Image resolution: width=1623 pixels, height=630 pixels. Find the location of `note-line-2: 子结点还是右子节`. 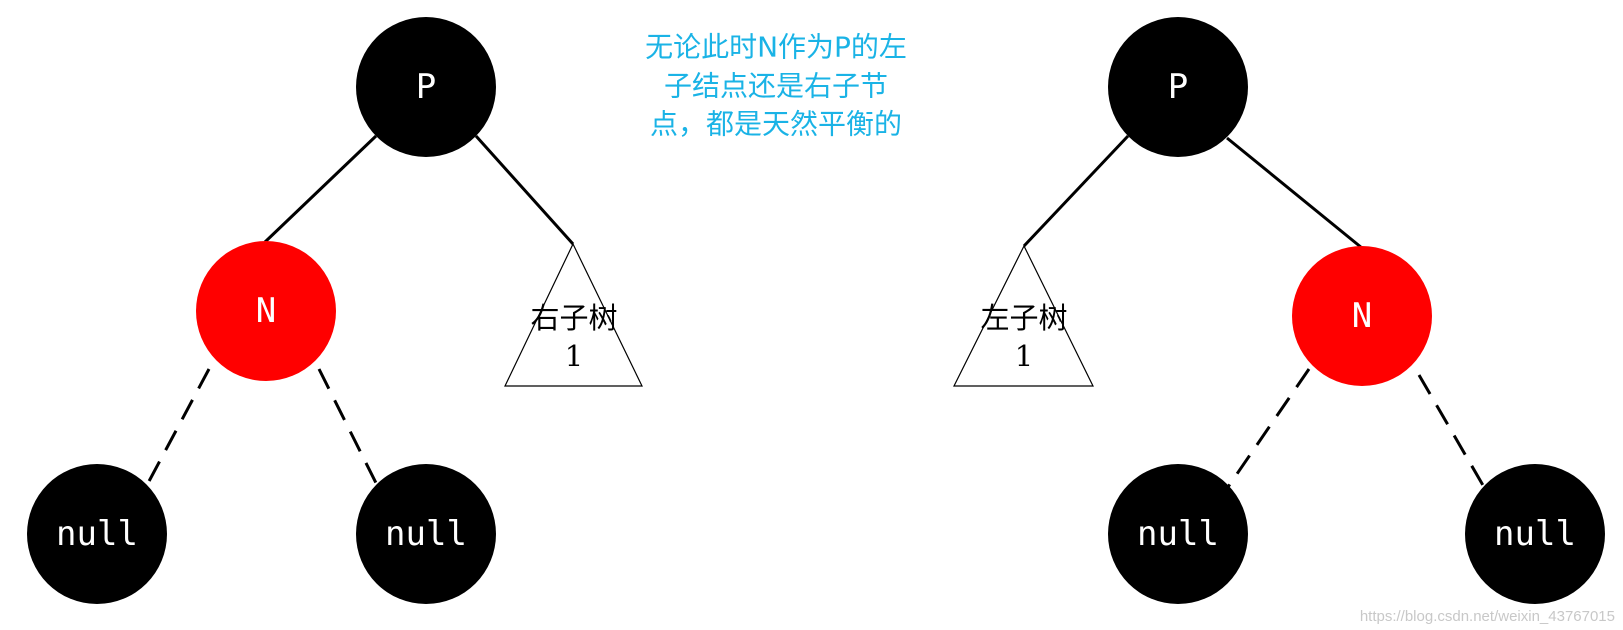

note-line-2: 子结点还是右子节 is located at coordinates (776, 86).